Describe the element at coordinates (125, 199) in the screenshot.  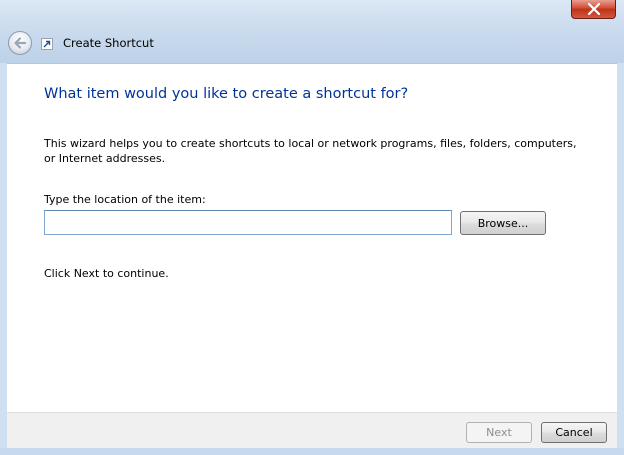
I see `location-label: Type the location of the item:` at that location.